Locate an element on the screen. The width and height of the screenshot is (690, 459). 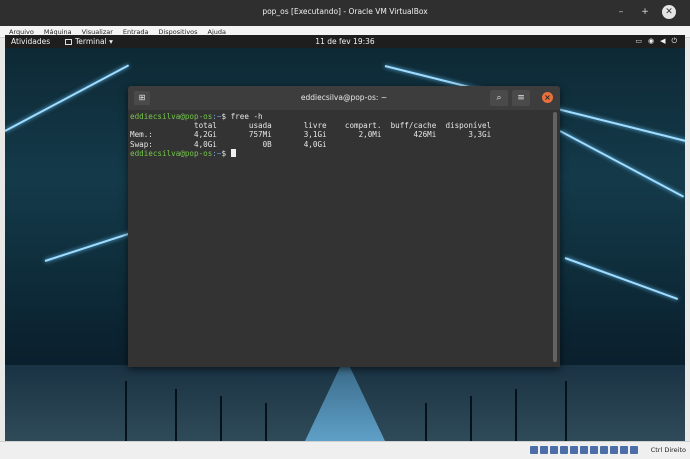
optical-drive-icon is located at coordinates (544, 450).